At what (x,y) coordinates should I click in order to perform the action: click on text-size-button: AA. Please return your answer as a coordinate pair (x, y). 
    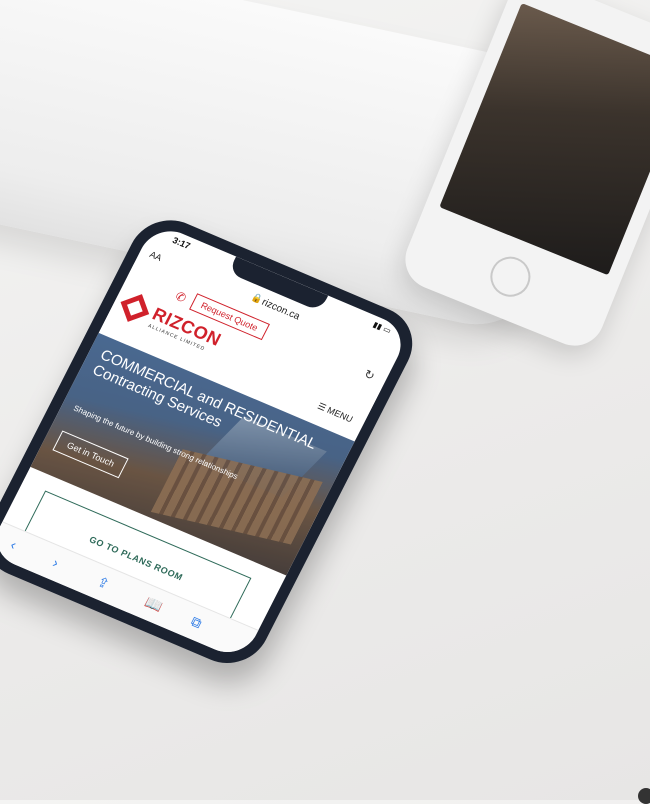
    Looking at the image, I should click on (156, 256).